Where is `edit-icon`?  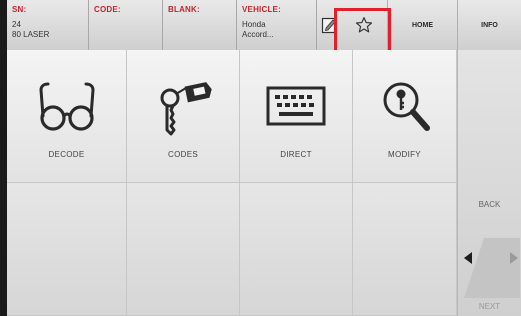 edit-icon is located at coordinates (328, 25).